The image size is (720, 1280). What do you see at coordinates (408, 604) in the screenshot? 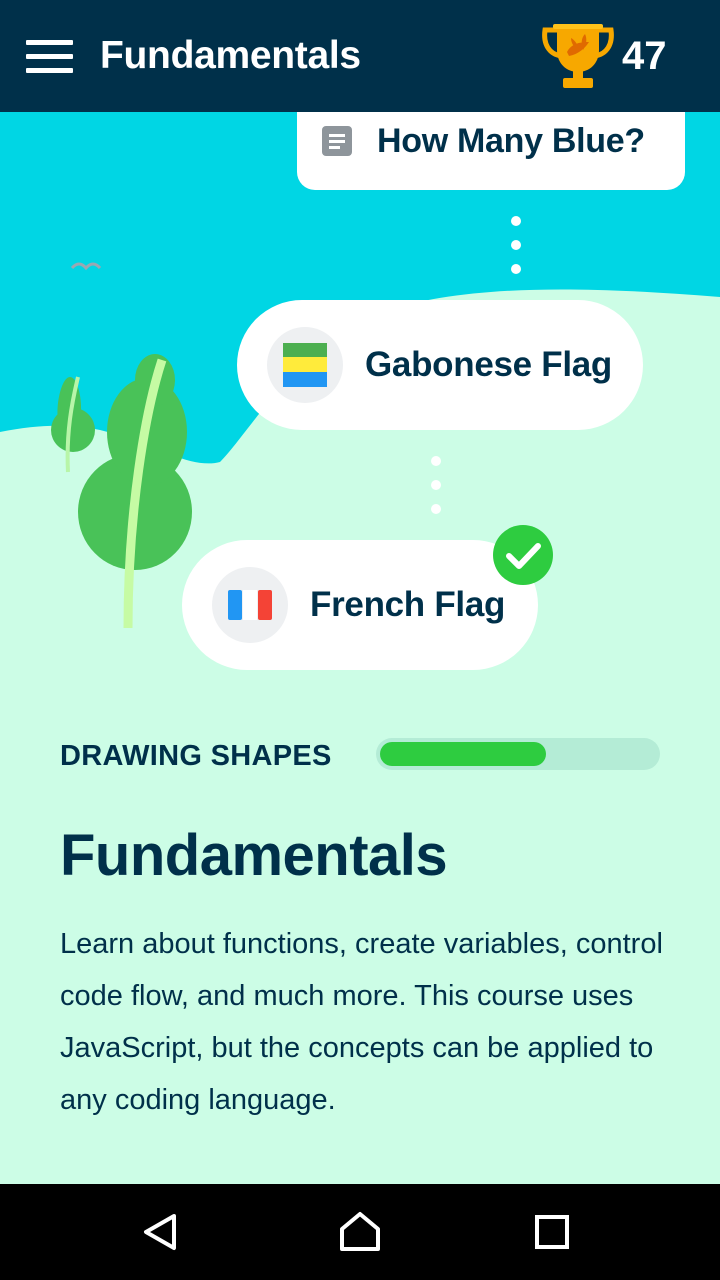
I see `lesson-label: French Flag` at bounding box center [408, 604].